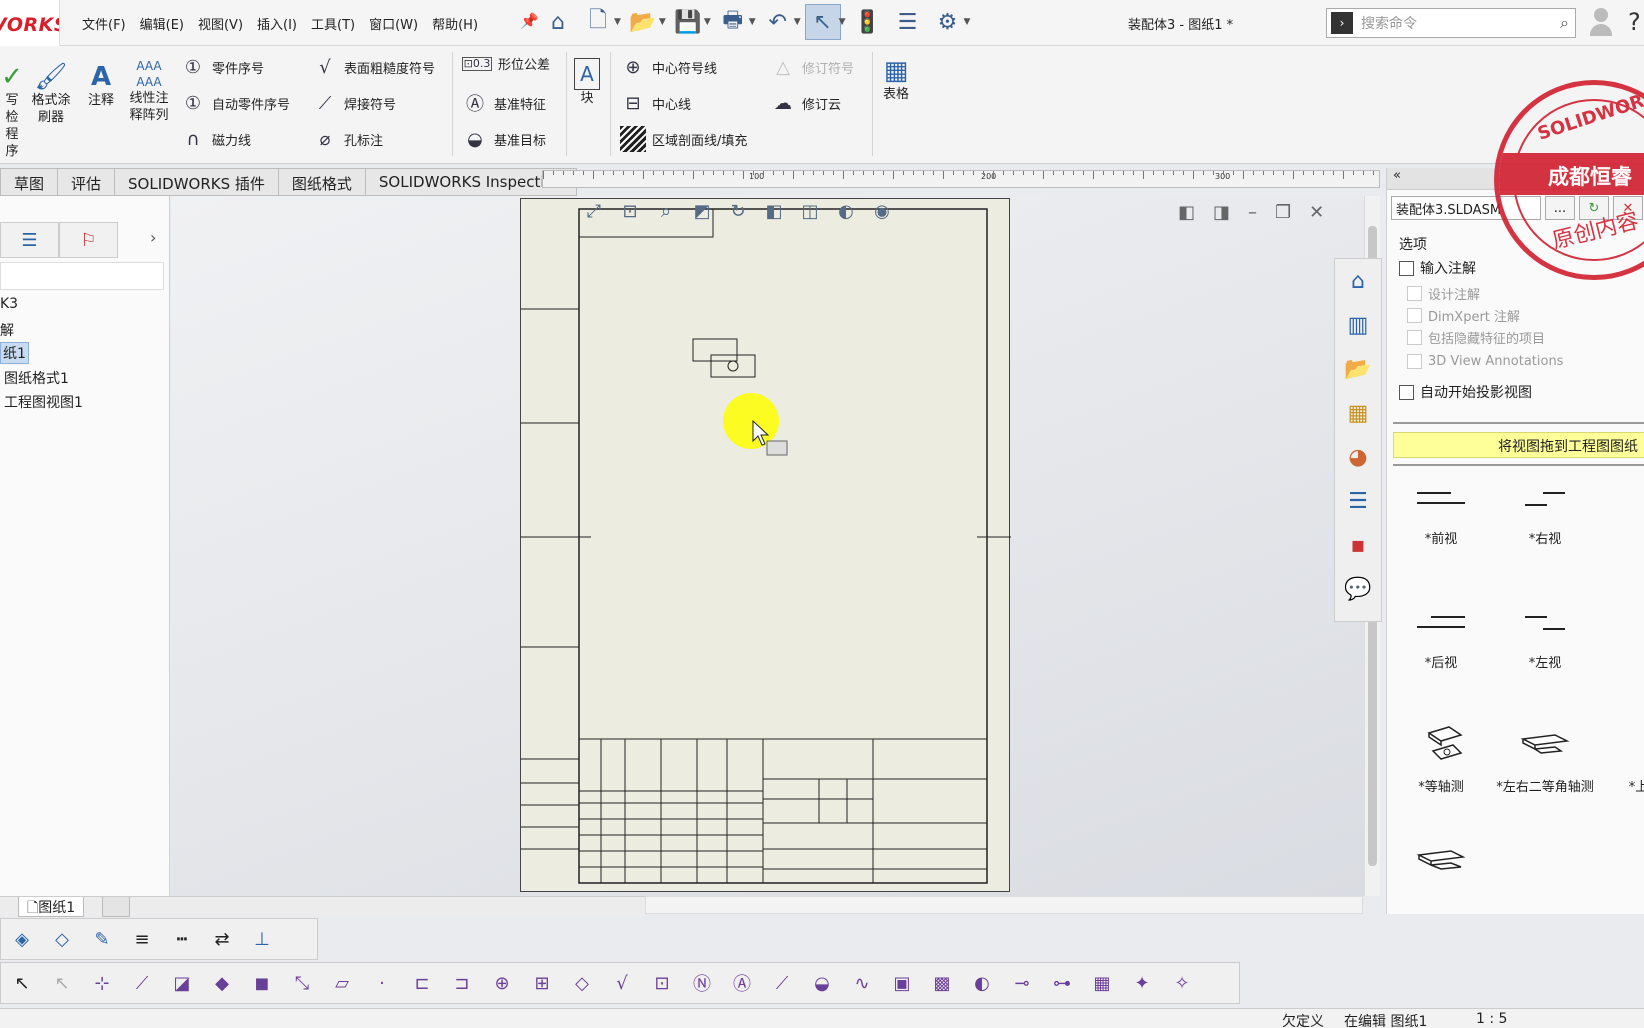  What do you see at coordinates (822, 983) in the screenshot?
I see `filter-datum-targets-icon: ◒` at bounding box center [822, 983].